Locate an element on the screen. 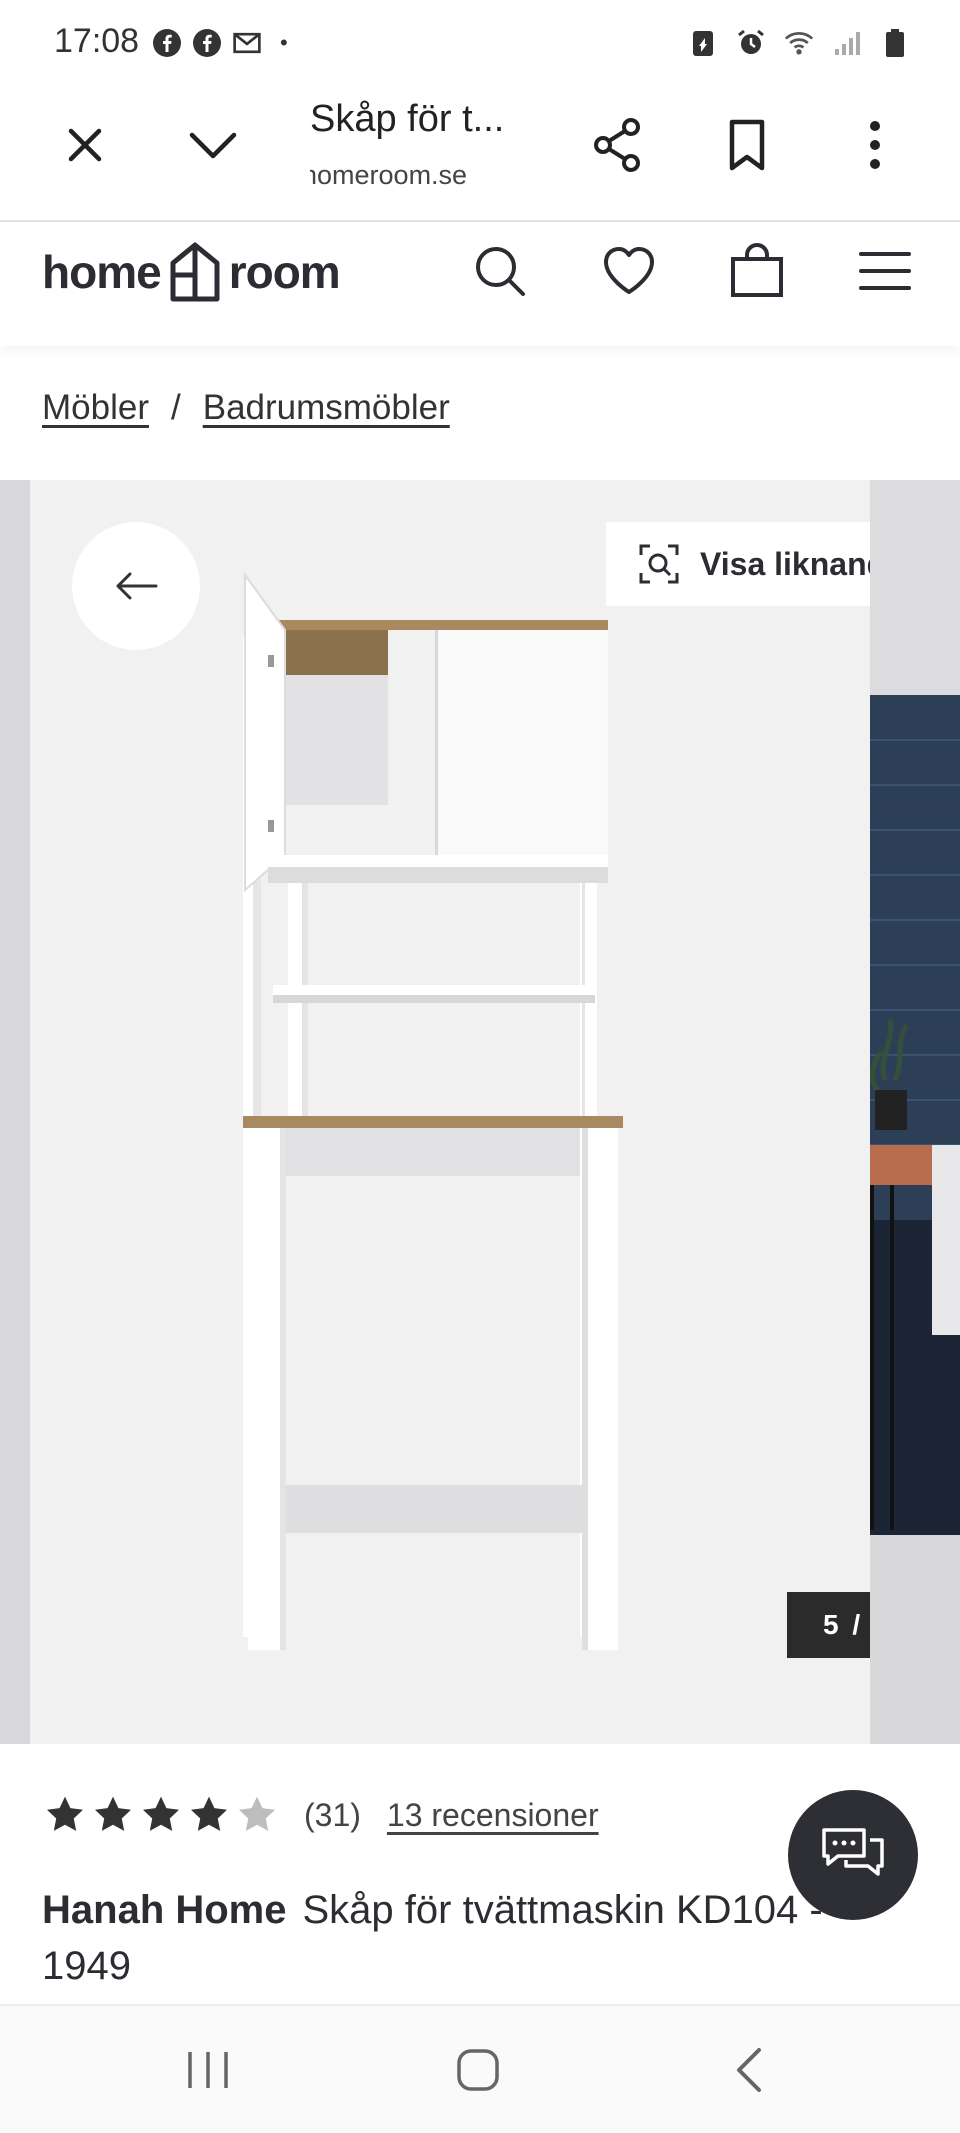 This screenshot has width=960, height=2133. close-tab-button is located at coordinates (85, 145).